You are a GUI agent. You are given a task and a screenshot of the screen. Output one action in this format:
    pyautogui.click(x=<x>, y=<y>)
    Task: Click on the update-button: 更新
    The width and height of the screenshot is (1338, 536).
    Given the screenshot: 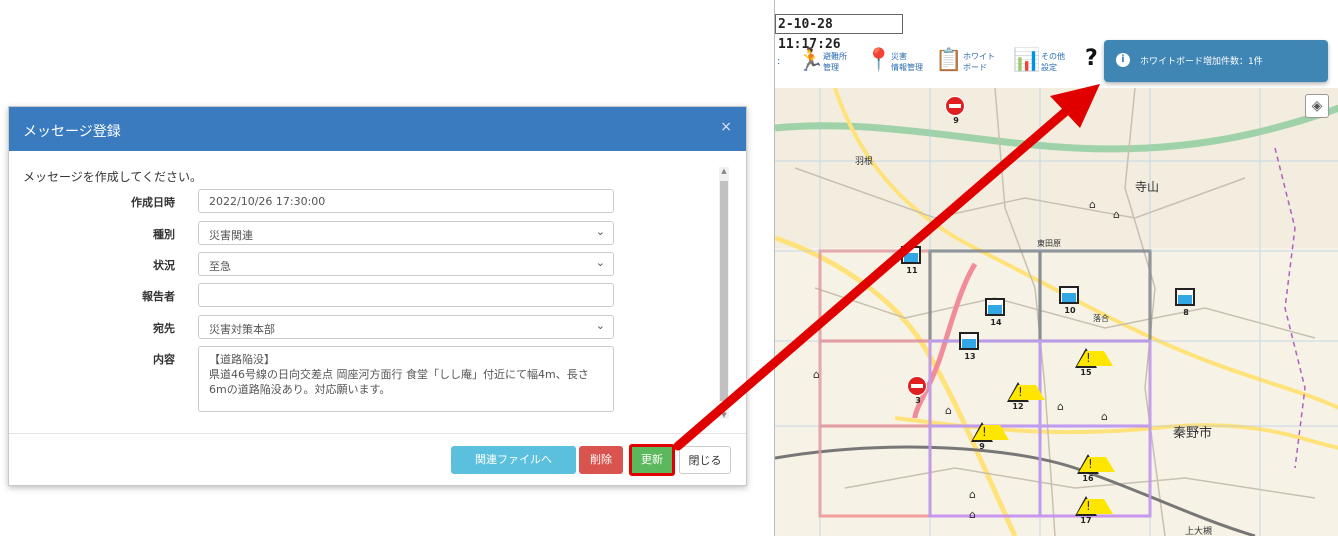 What is the action you would take?
    pyautogui.click(x=652, y=460)
    